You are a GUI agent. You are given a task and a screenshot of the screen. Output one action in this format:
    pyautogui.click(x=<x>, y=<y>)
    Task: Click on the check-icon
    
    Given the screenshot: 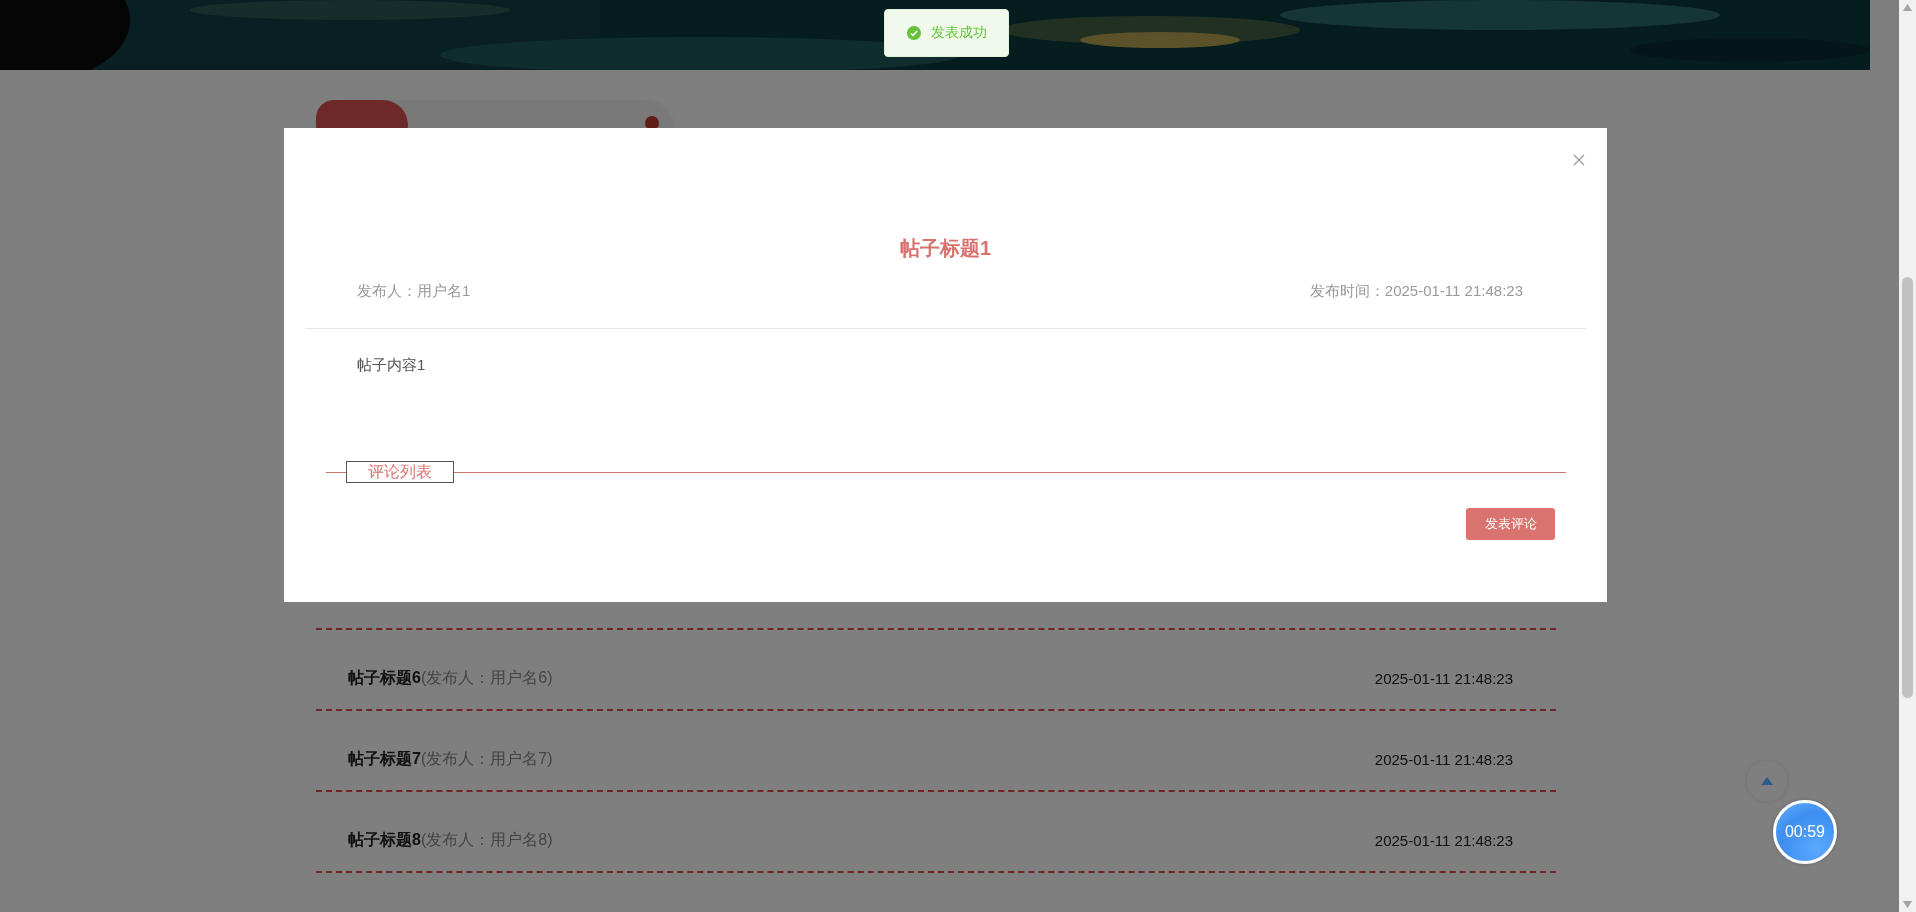 What is the action you would take?
    pyautogui.click(x=913, y=33)
    